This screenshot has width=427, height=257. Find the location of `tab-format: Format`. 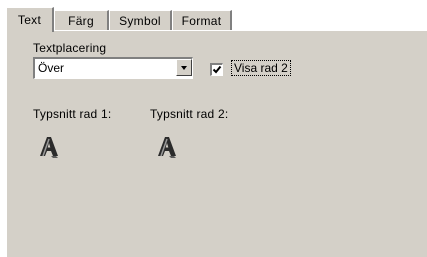

tab-format: Format is located at coordinates (202, 20).